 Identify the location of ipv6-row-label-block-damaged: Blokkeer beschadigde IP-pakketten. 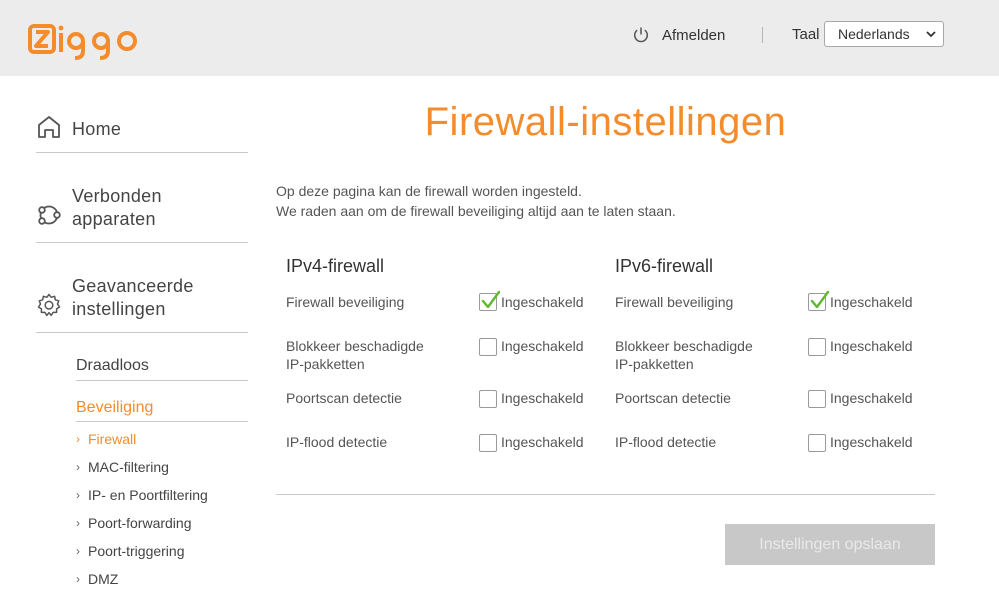
(684, 355).